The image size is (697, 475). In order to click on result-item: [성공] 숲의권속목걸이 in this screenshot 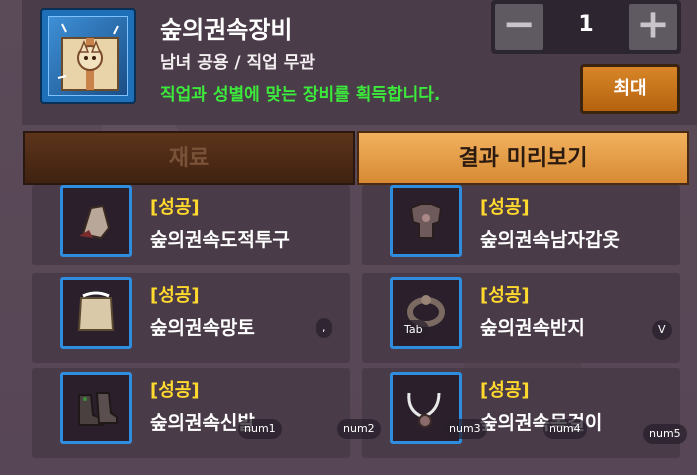, I will do `click(521, 413)`.